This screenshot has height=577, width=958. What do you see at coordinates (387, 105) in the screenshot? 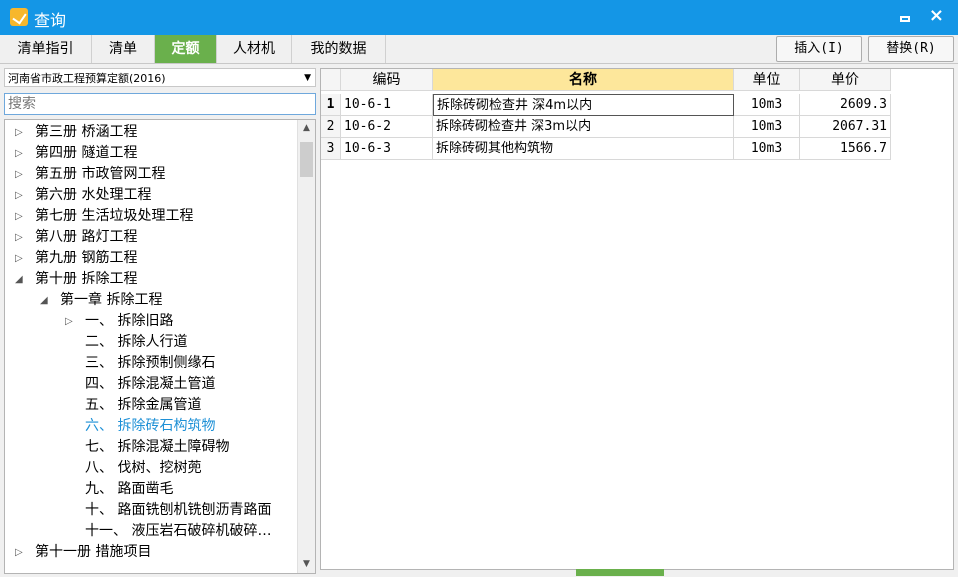
I see `cell-code: 10-6-1` at bounding box center [387, 105].